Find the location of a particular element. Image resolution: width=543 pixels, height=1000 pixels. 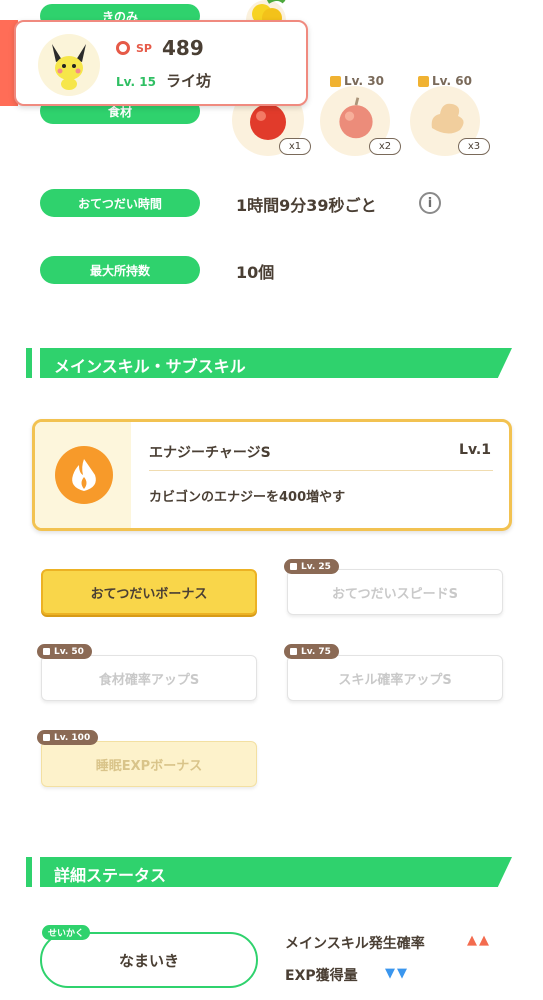

up-arrows-icon: ▲▲ is located at coordinates (479, 940).